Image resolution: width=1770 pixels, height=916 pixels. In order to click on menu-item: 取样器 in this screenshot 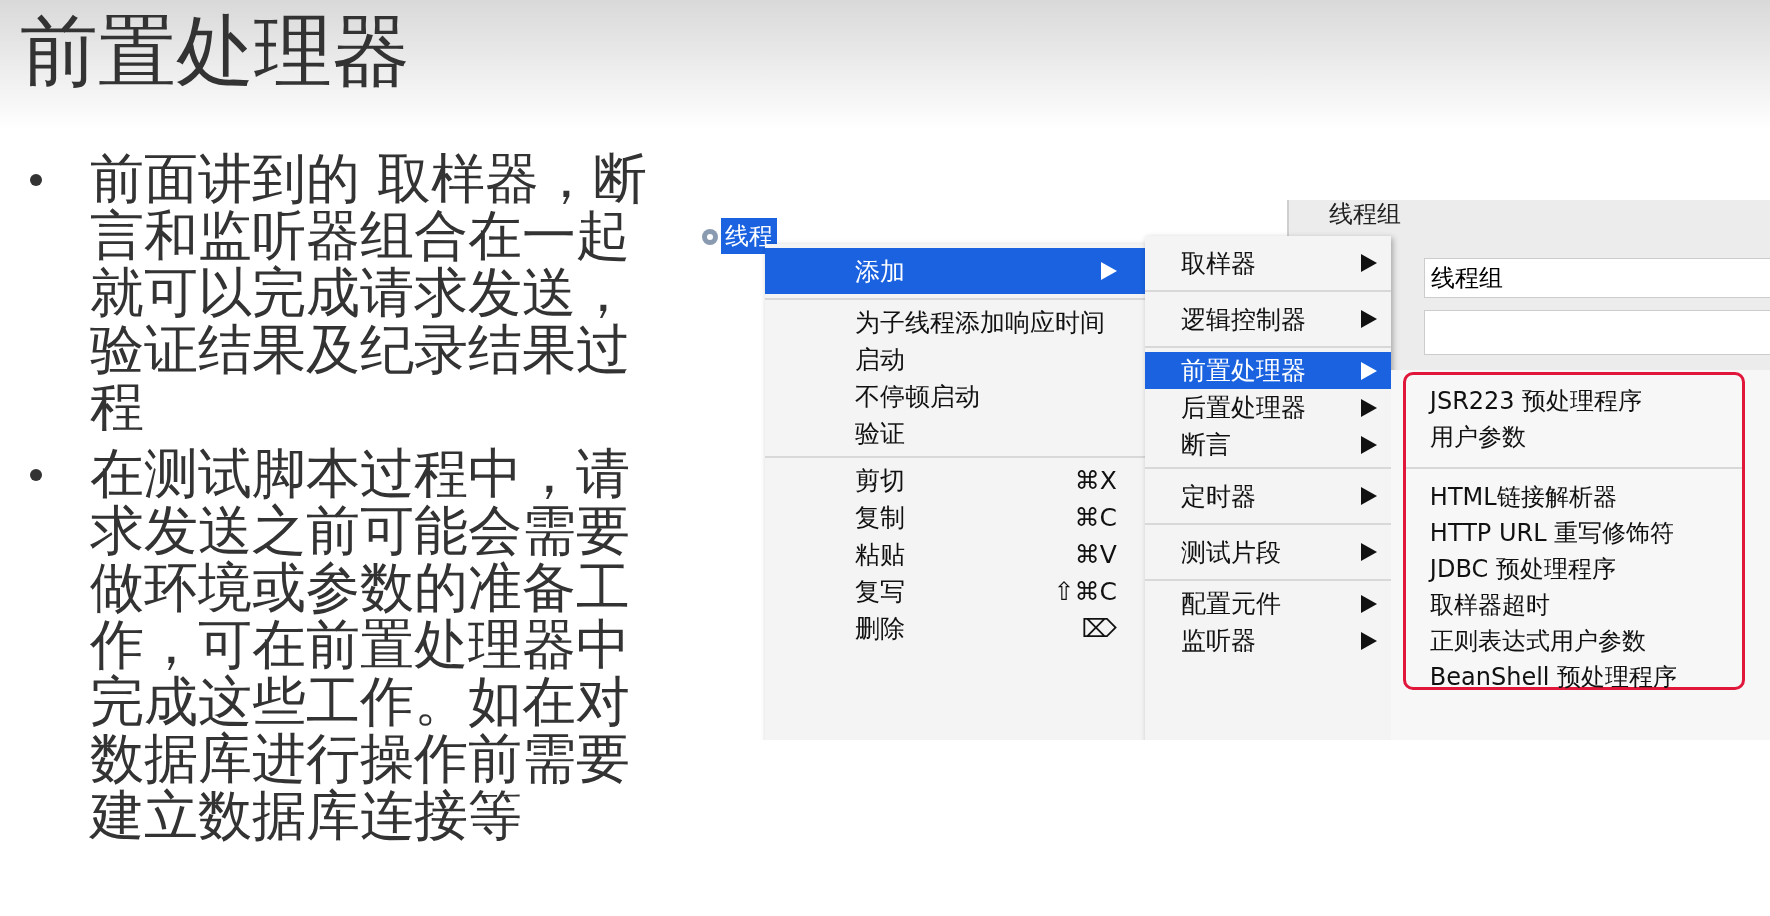, I will do `click(1267, 263)`.